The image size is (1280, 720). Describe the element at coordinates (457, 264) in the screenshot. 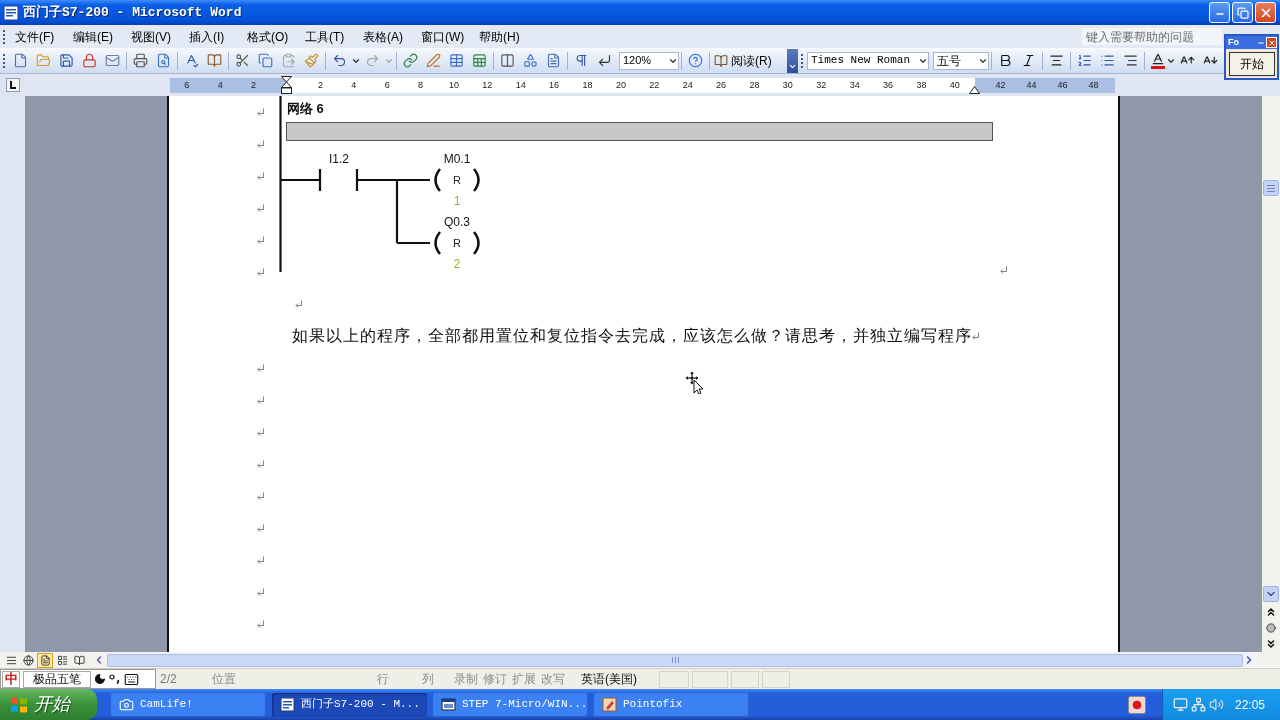

I see `coil-bit-count: 2` at that location.